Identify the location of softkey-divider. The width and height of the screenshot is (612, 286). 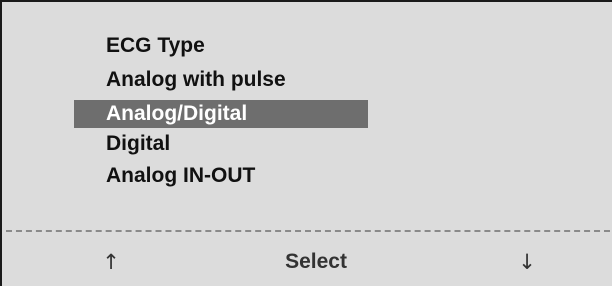
(308, 231).